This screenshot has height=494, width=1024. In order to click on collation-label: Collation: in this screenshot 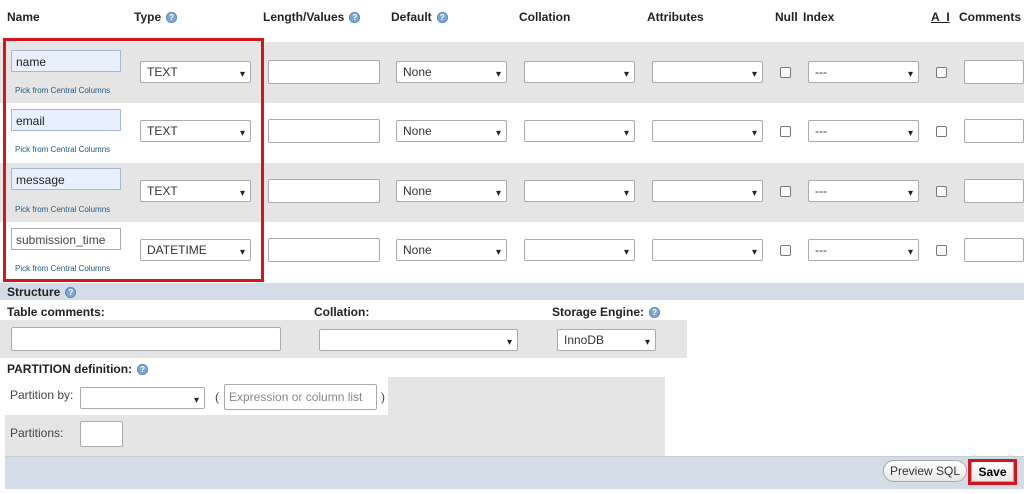, I will do `click(342, 312)`.